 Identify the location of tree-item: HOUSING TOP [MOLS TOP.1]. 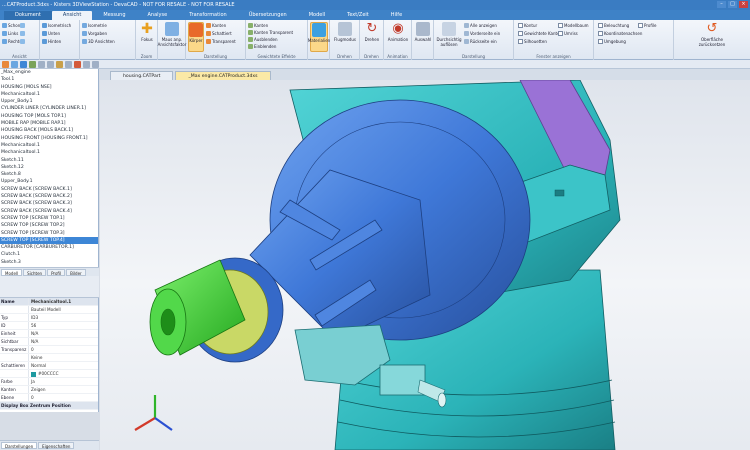
(49, 116).